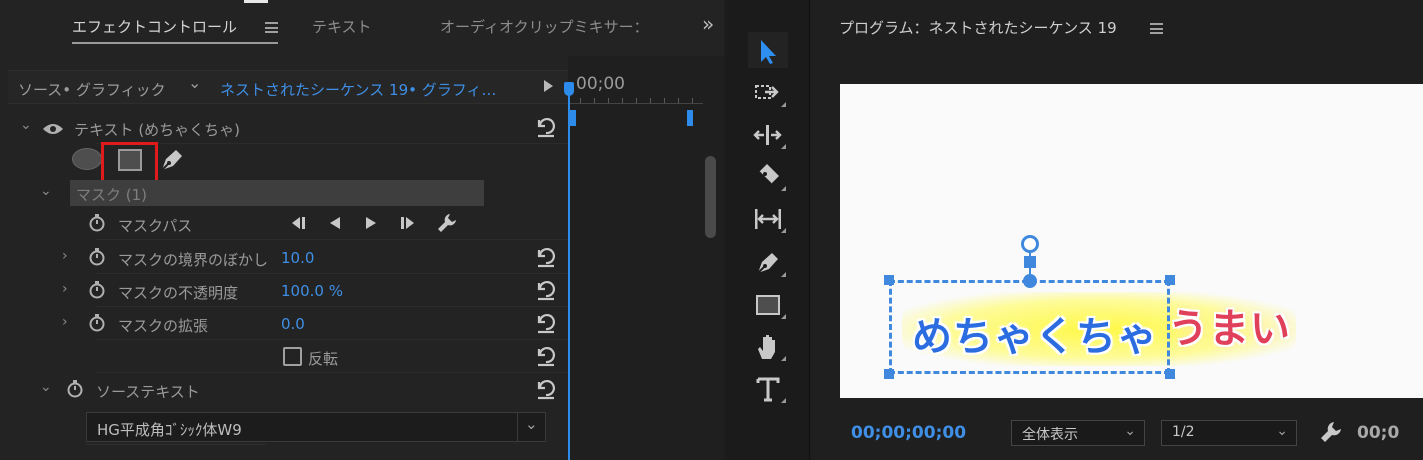 The width and height of the screenshot is (1423, 460). I want to click on track-select-forward-icon, so click(767, 92).